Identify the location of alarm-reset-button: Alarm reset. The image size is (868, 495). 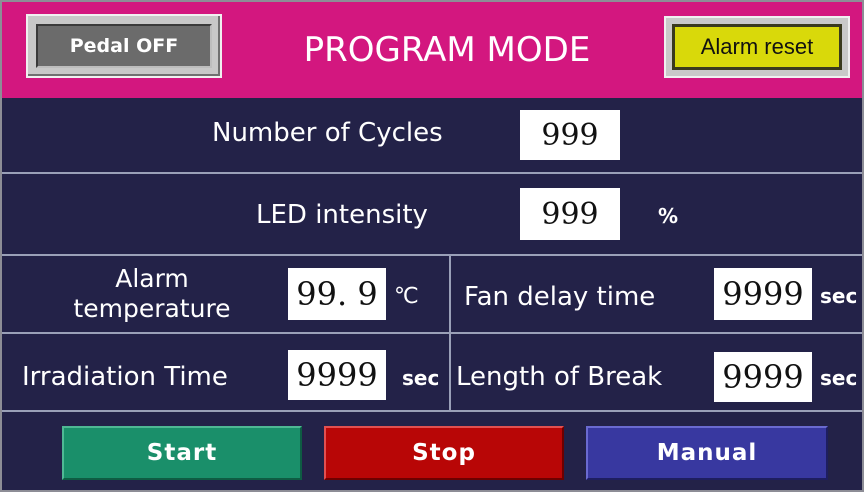
(757, 47).